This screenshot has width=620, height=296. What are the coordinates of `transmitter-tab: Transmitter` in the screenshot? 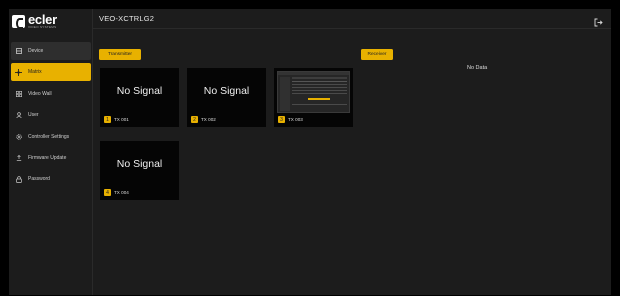 It's located at (120, 54).